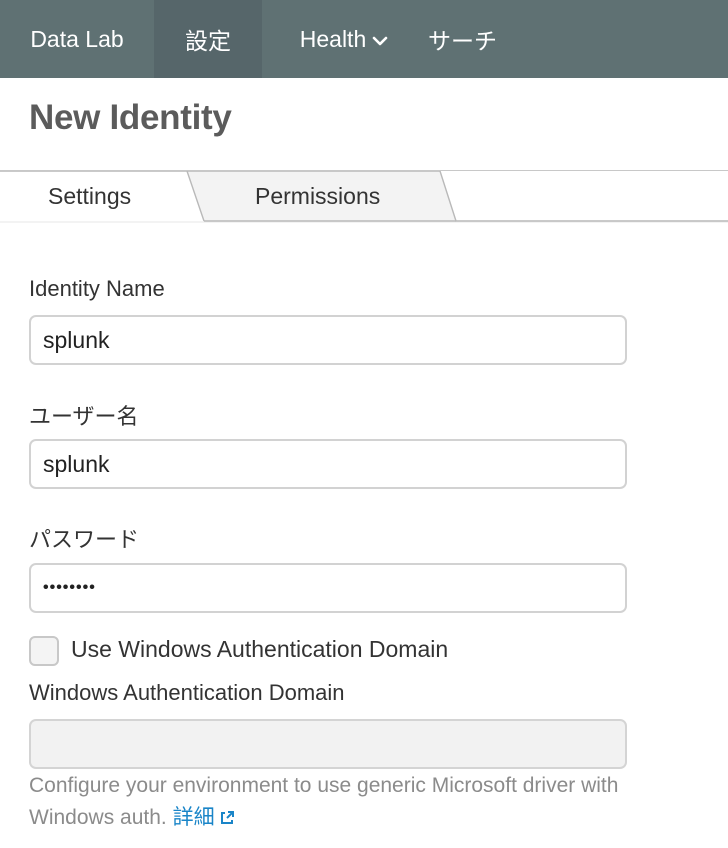 This screenshot has height=848, width=728. Describe the element at coordinates (208, 39) in the screenshot. I see `nav-settings: 設定` at that location.